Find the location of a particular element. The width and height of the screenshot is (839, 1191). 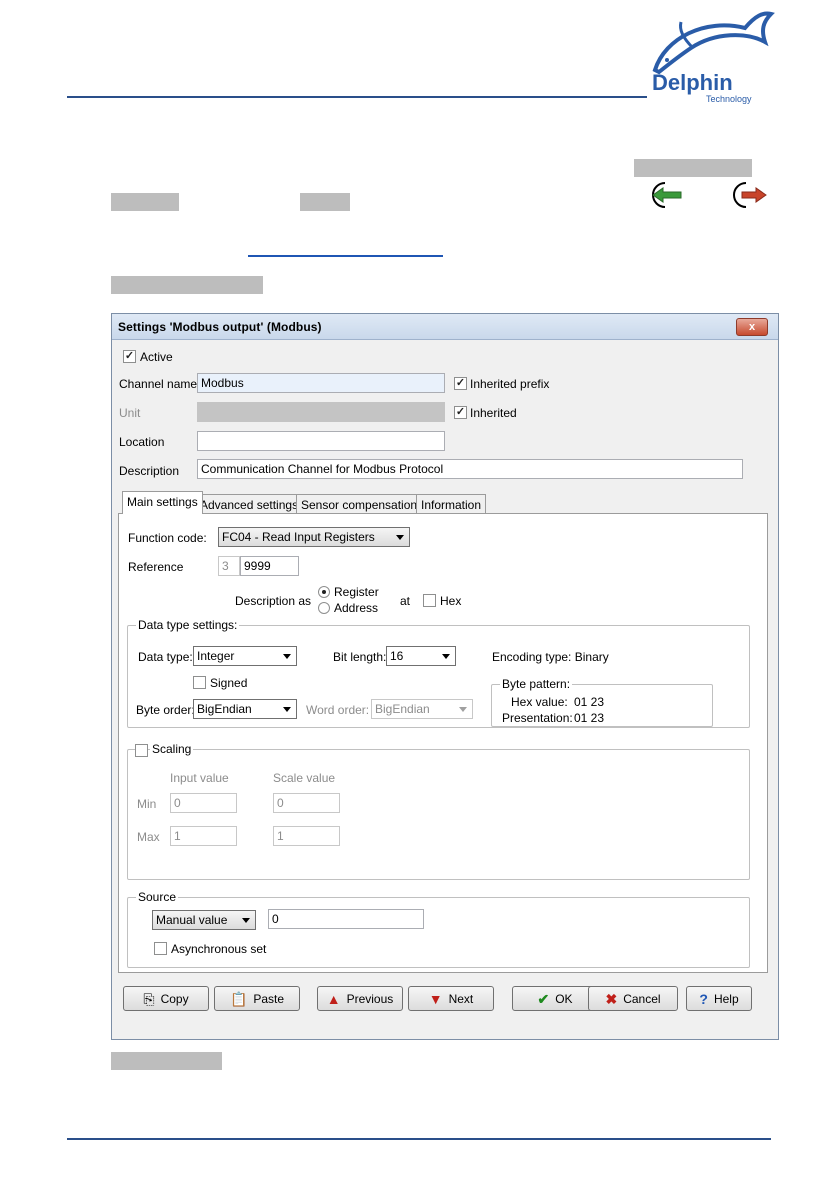

word-order-label: Word order: is located at coordinates (338, 710).